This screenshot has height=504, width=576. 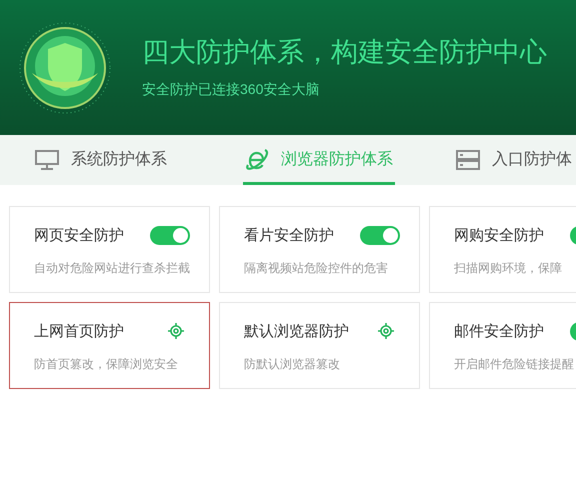 What do you see at coordinates (101, 160) in the screenshot?
I see `tab: 系统防护体系` at bounding box center [101, 160].